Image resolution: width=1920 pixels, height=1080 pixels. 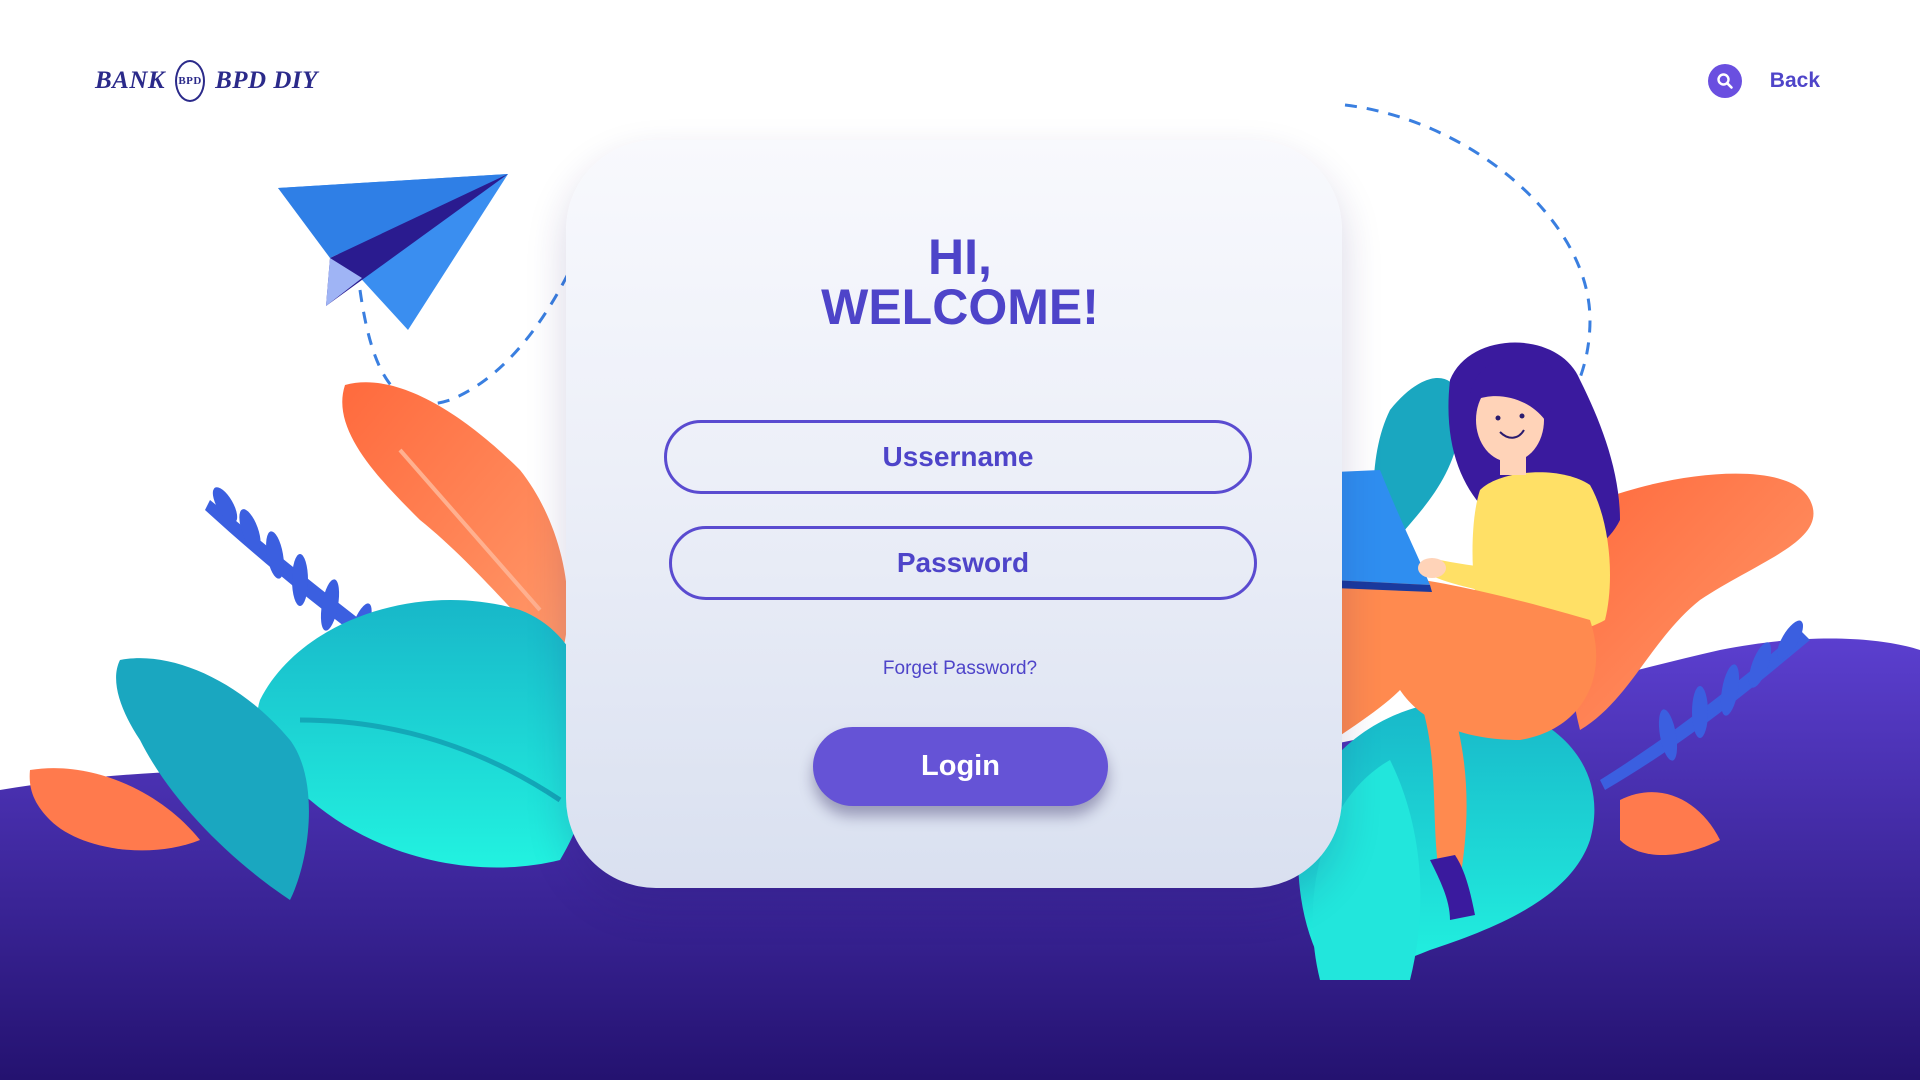 What do you see at coordinates (130, 80) in the screenshot?
I see `logo-text-left: BANK` at bounding box center [130, 80].